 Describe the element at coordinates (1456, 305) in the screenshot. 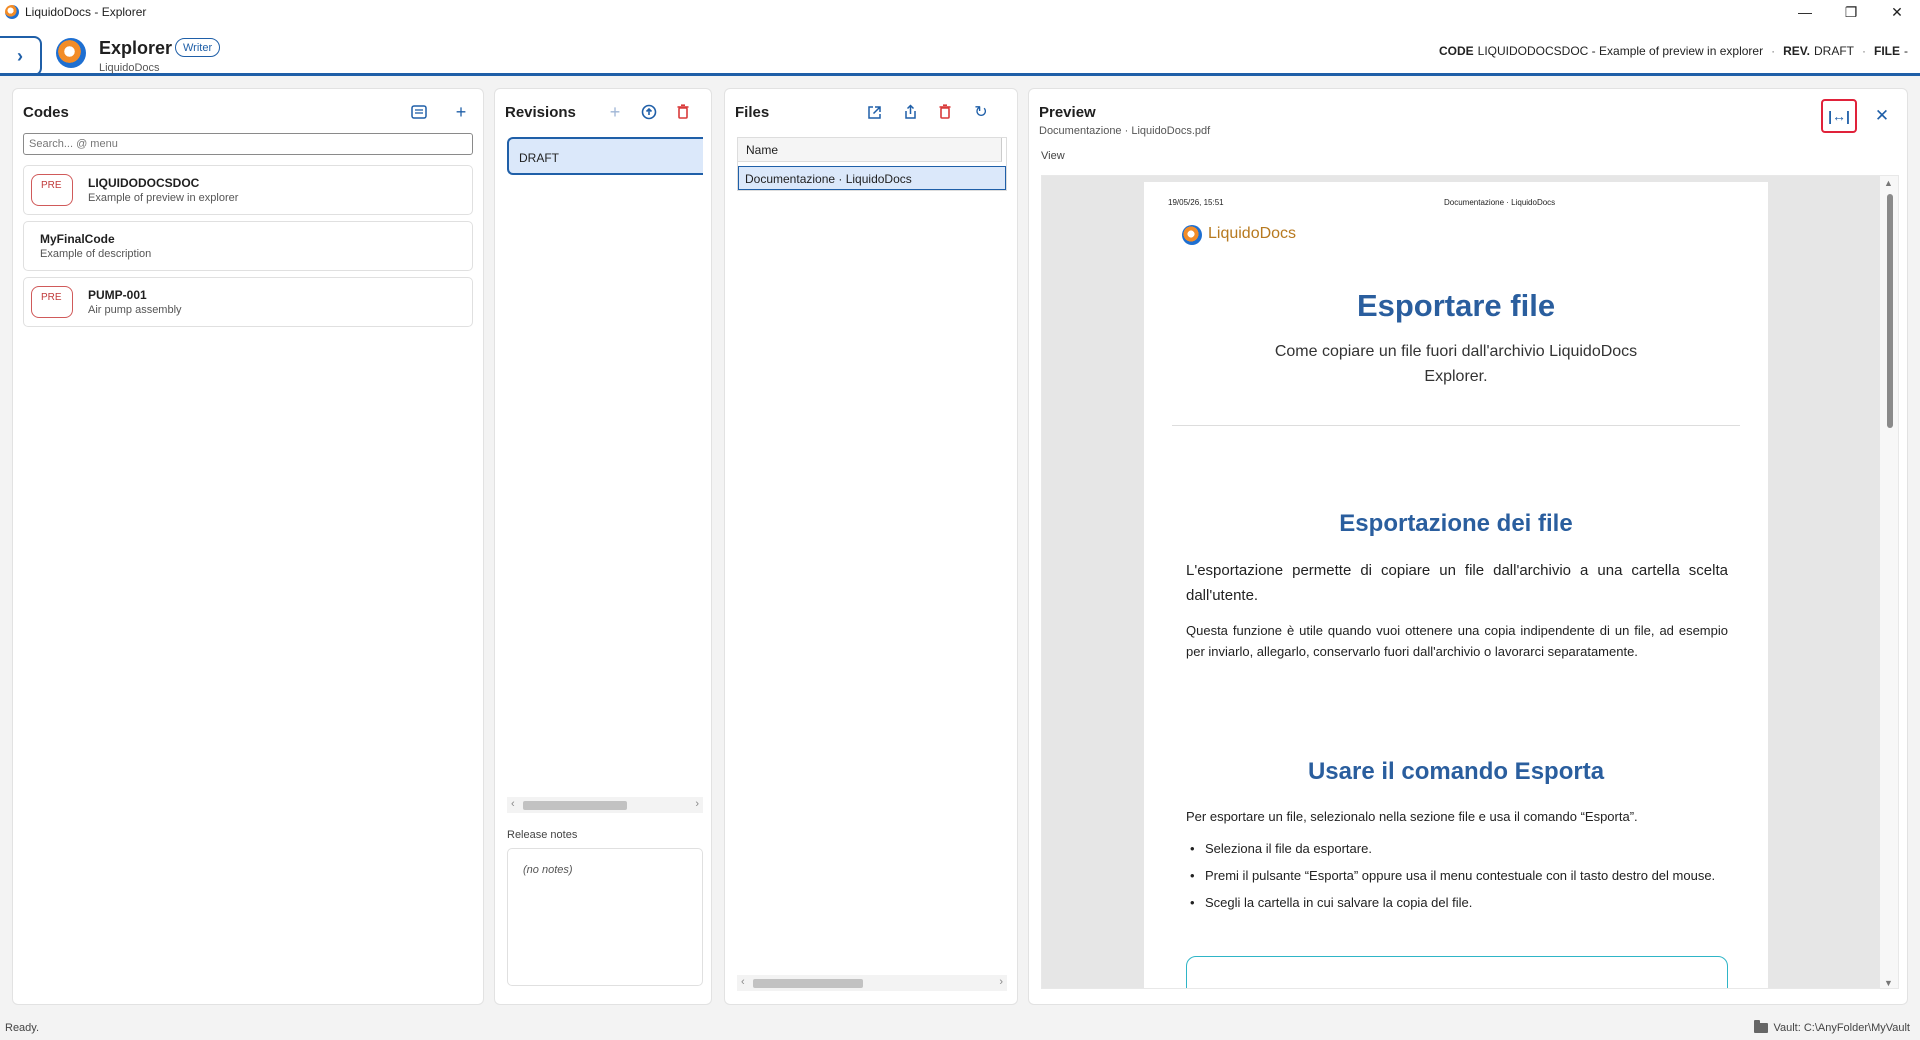

I see `doc-heading-1: Esportare file` at that location.